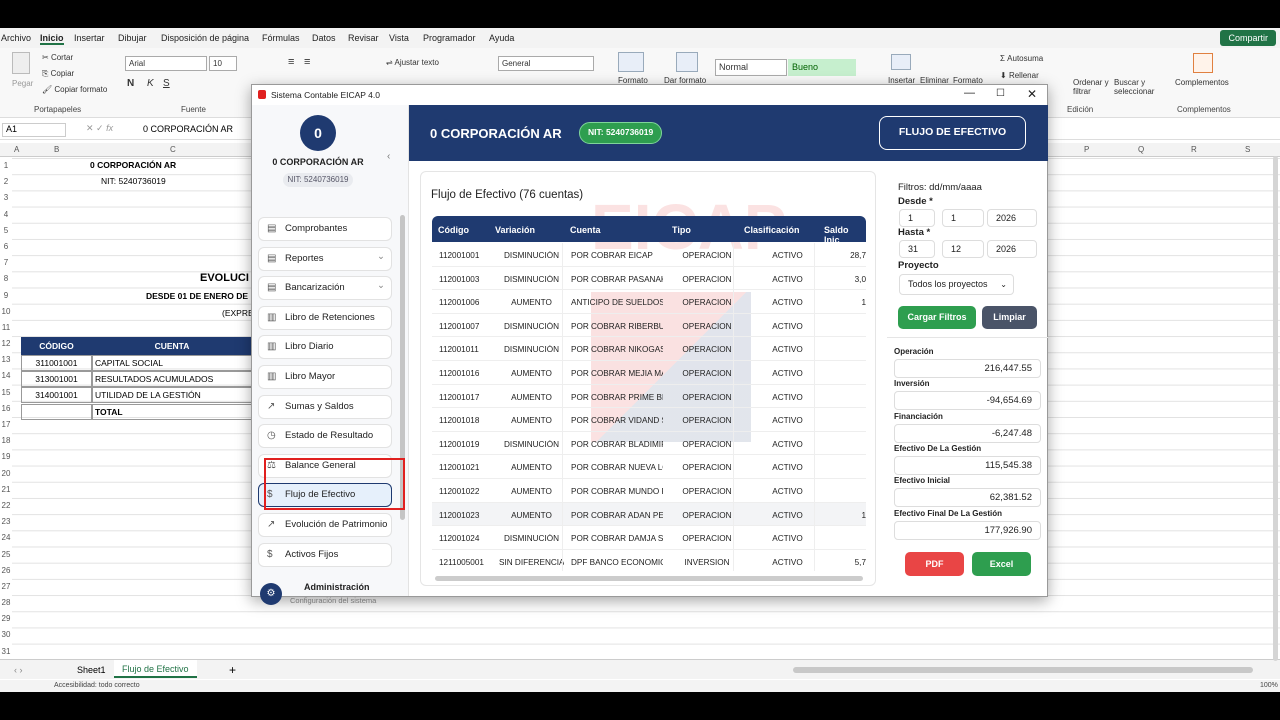 The height and width of the screenshot is (720, 1280). I want to click on font-size-select: 10, so click(223, 63).